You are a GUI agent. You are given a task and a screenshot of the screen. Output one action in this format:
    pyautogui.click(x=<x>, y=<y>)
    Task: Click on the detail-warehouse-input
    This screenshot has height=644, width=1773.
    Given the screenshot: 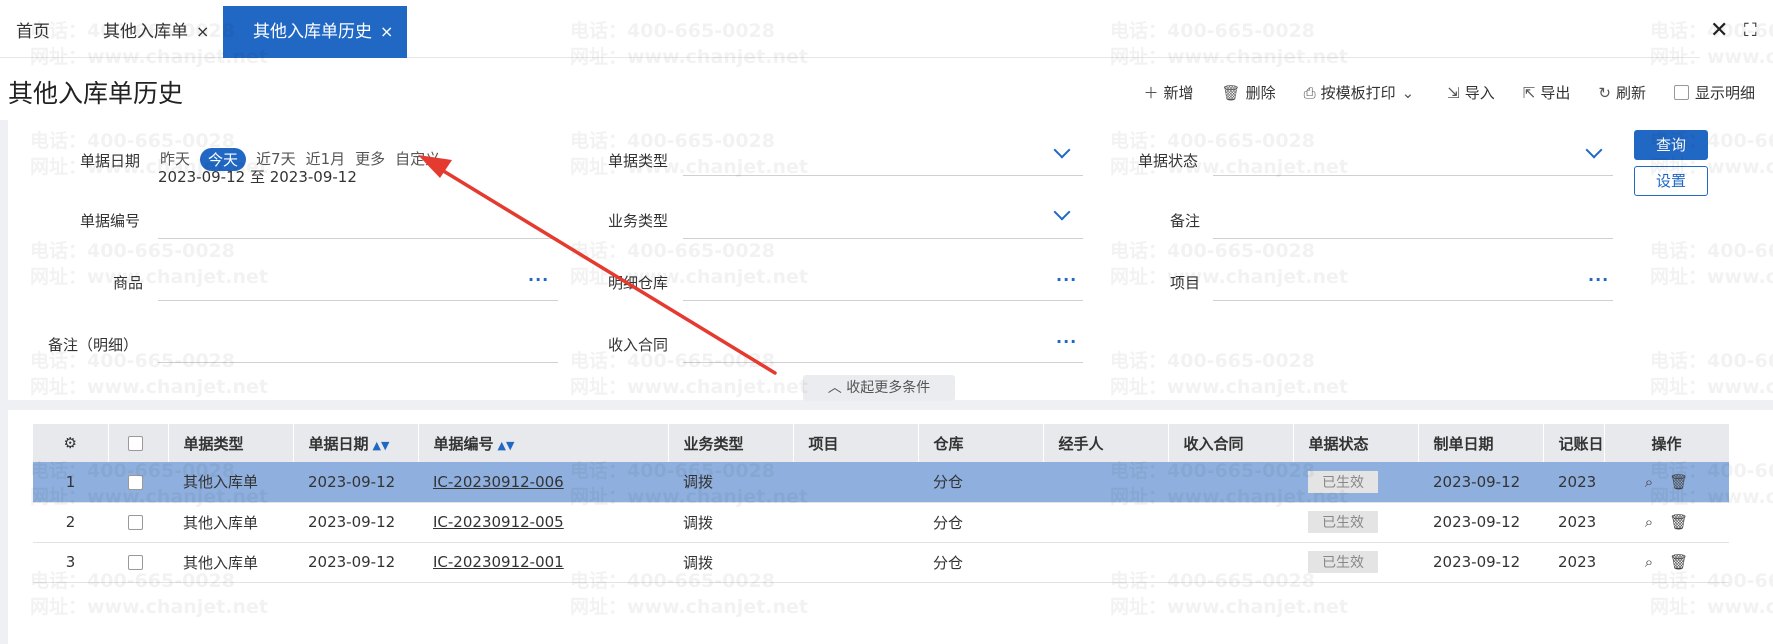 What is the action you would take?
    pyautogui.click(x=883, y=300)
    